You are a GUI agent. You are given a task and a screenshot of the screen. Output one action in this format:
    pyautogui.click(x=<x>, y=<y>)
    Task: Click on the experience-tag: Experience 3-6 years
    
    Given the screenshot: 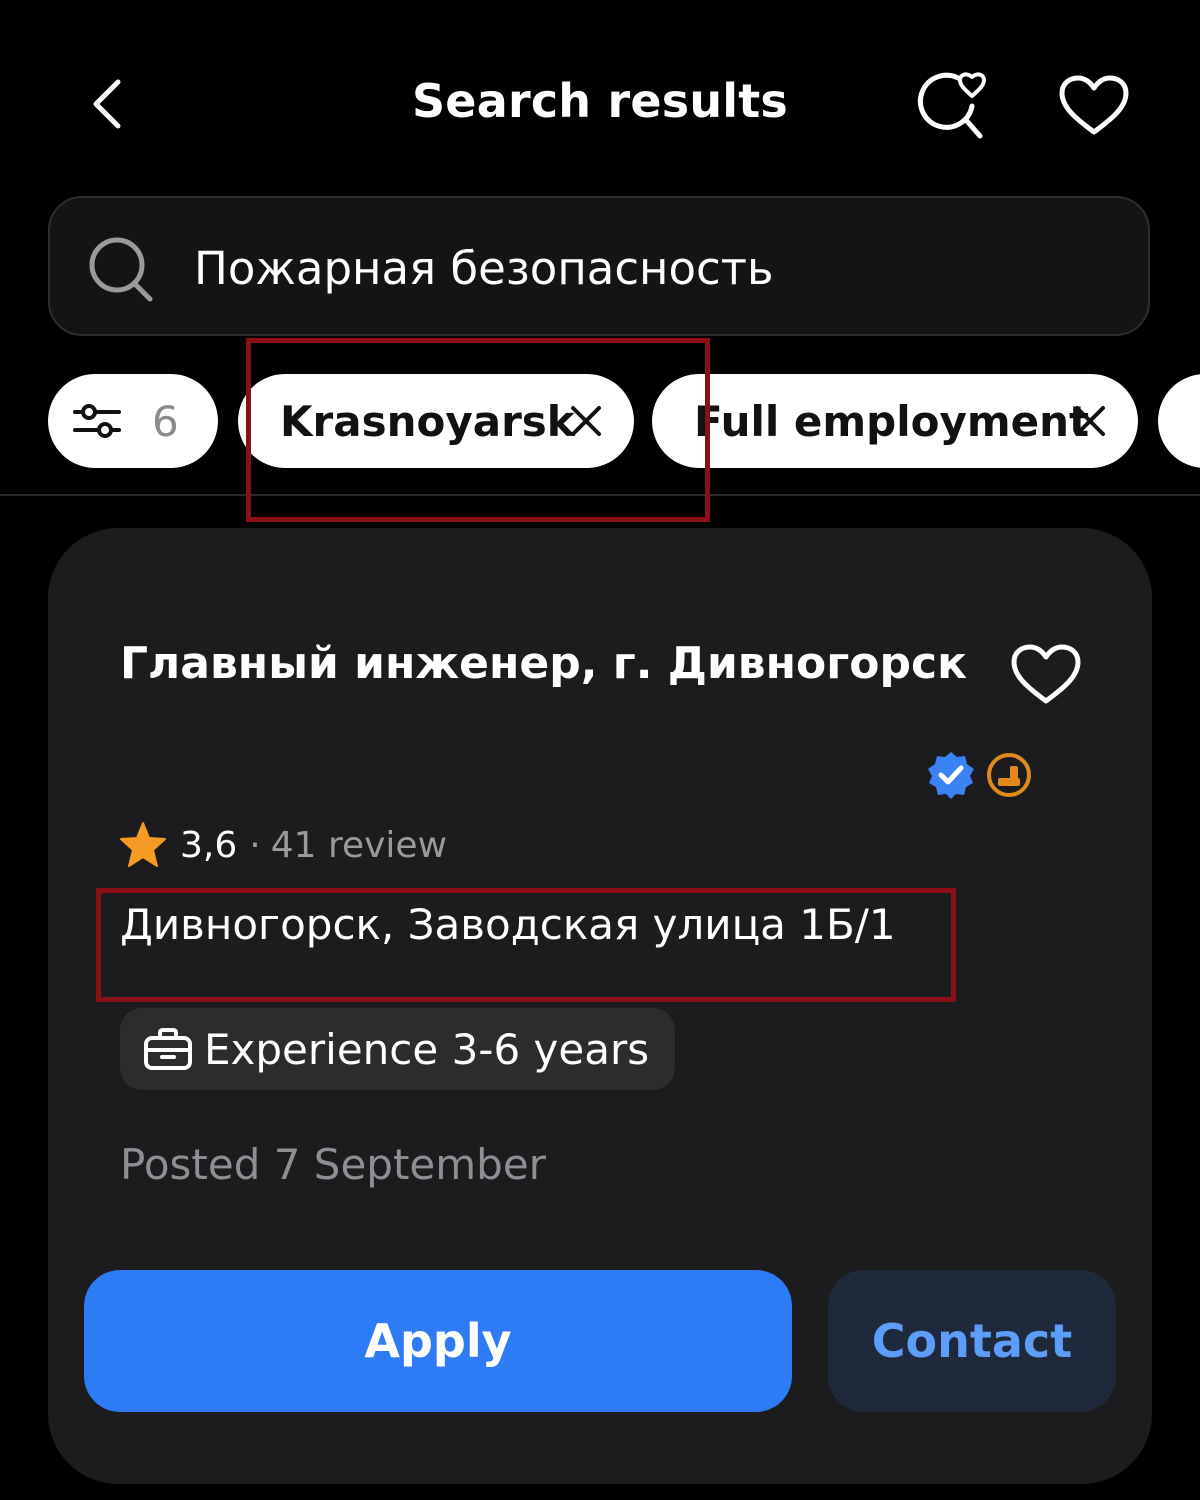 What is the action you would take?
    pyautogui.click(x=398, y=1049)
    